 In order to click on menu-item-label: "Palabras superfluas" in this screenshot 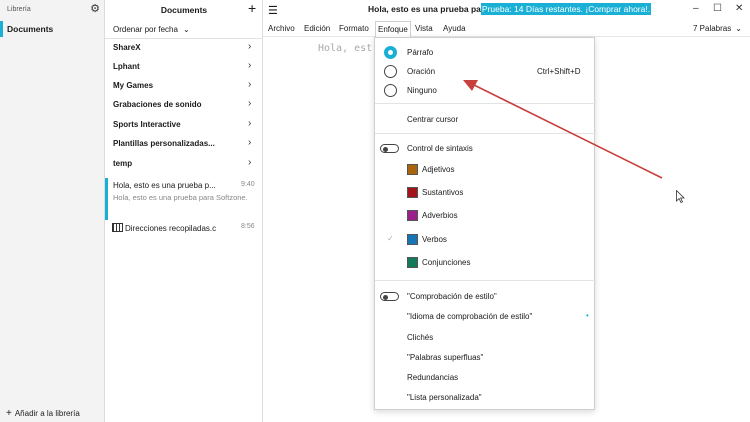, I will do `click(445, 357)`.